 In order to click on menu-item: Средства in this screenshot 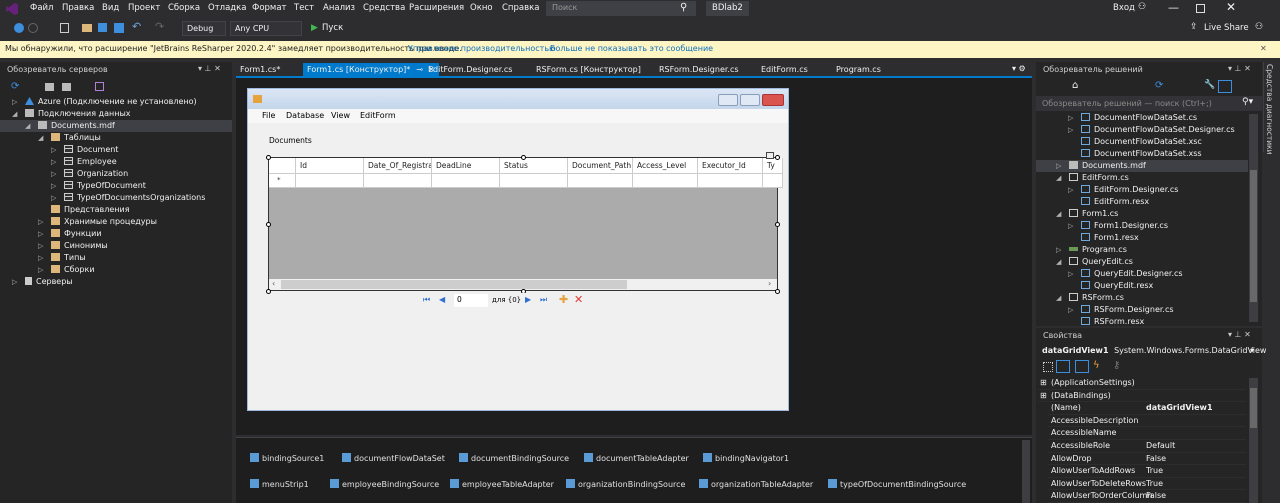, I will do `click(384, 8)`.